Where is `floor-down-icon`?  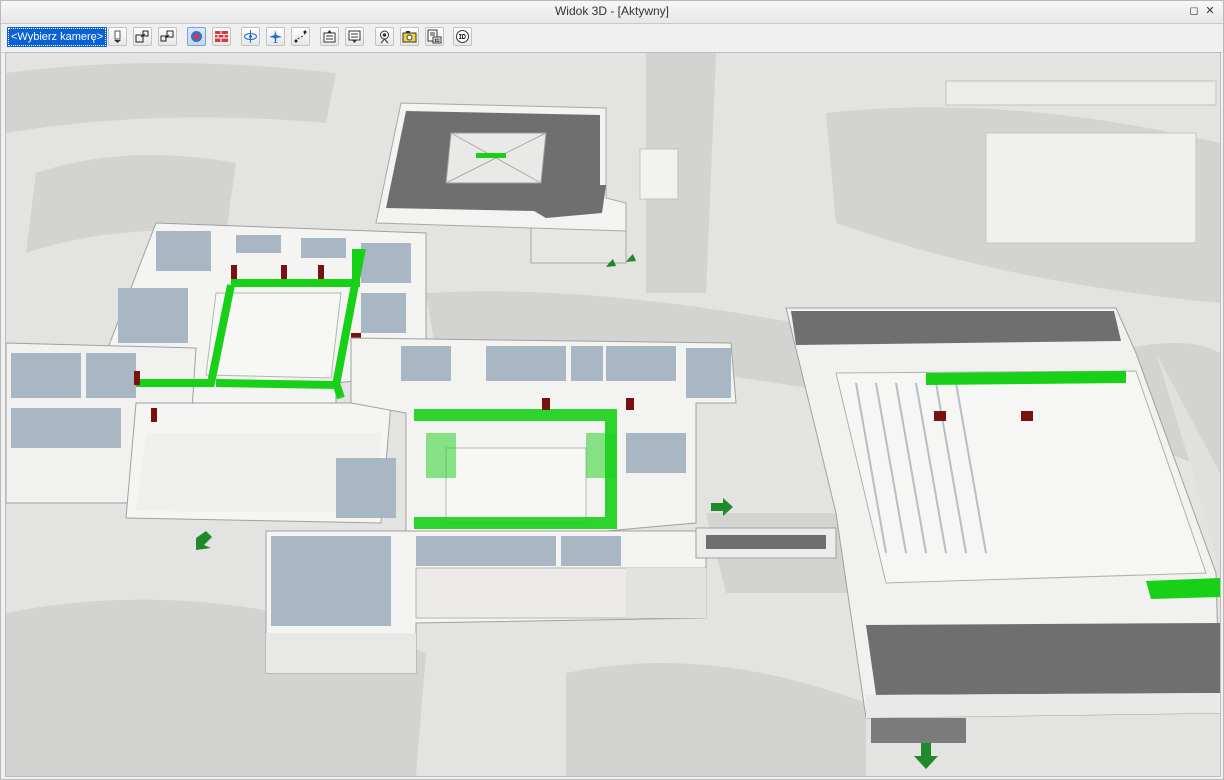
floor-down-icon is located at coordinates (354, 36).